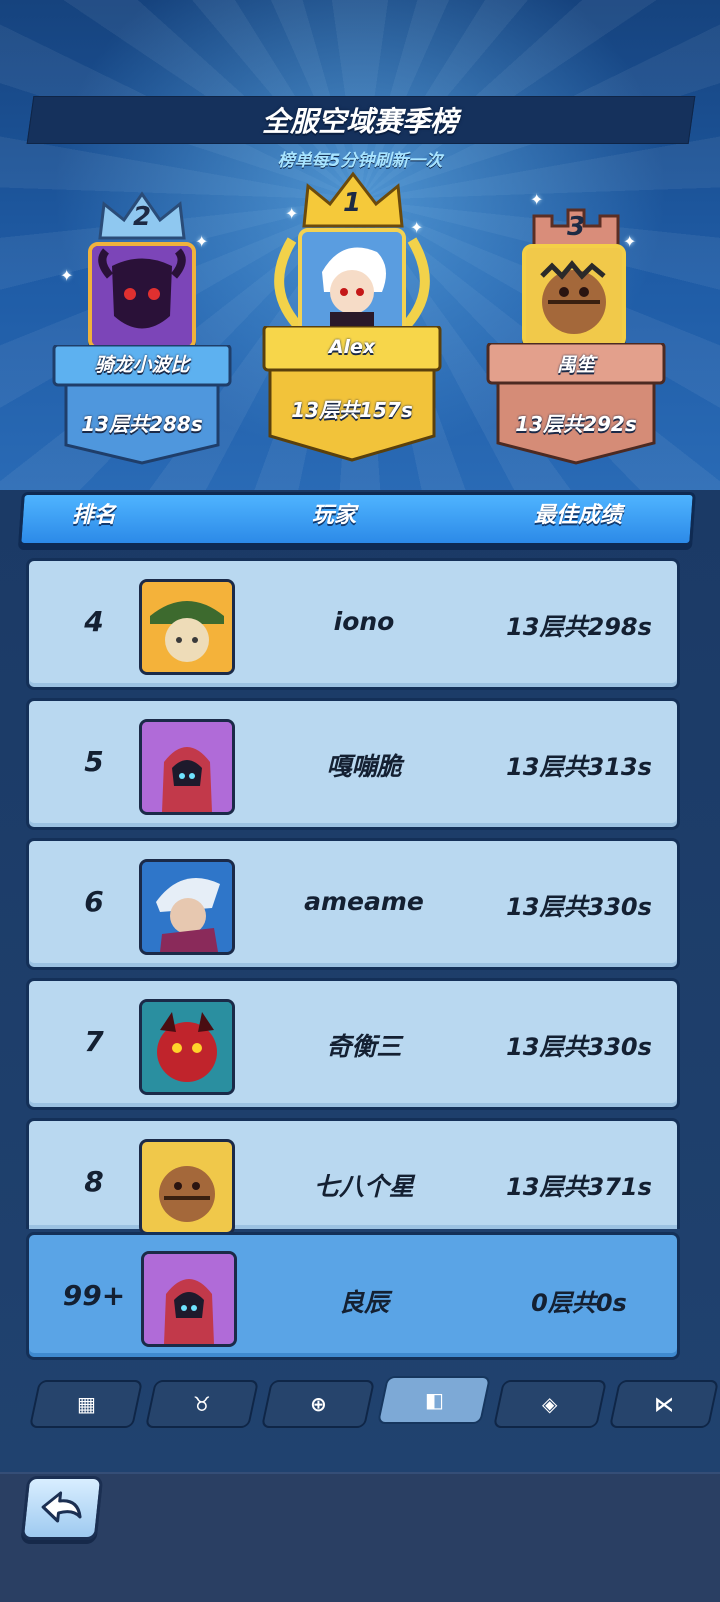 The height and width of the screenshot is (1602, 720). I want to click on emblem-icon: ◈, so click(550, 1404).